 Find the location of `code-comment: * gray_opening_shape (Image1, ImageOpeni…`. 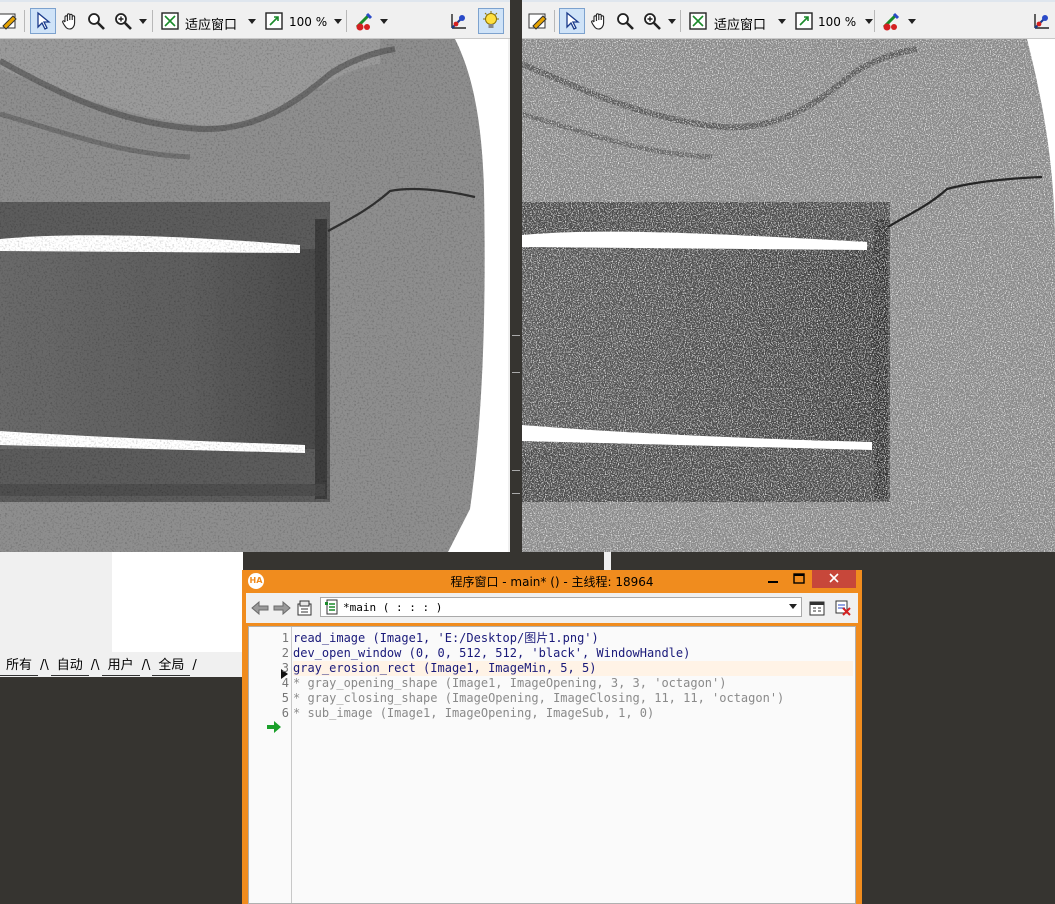

code-comment: * gray_opening_shape (Image1, ImageOpeni… is located at coordinates (510, 683).